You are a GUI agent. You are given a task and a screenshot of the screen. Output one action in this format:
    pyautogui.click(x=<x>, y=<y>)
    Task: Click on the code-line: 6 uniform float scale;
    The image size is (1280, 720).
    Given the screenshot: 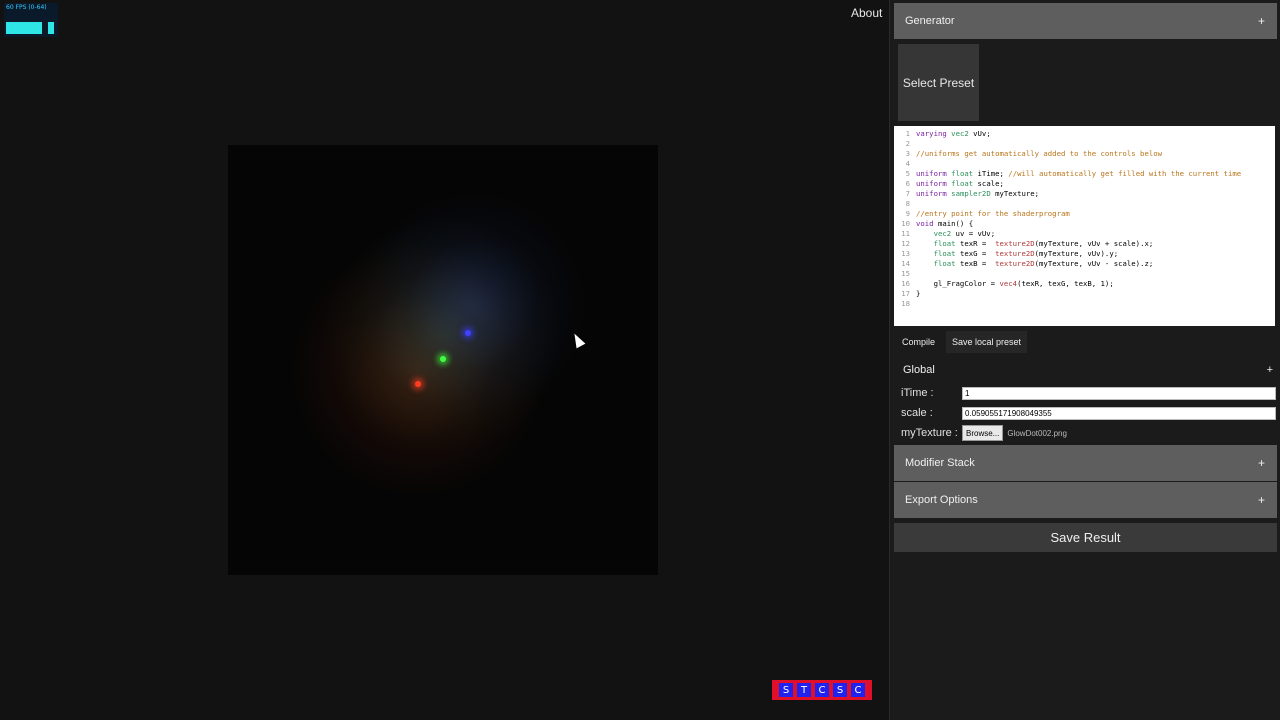 What is the action you would take?
    pyautogui.click(x=1084, y=184)
    